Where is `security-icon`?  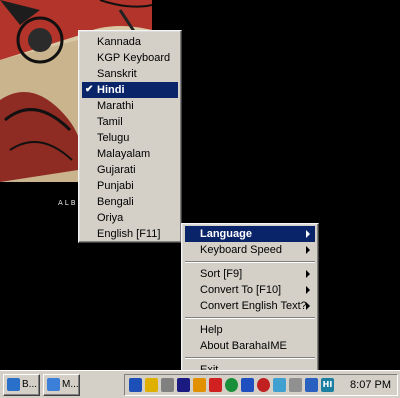 security-icon is located at coordinates (199, 385).